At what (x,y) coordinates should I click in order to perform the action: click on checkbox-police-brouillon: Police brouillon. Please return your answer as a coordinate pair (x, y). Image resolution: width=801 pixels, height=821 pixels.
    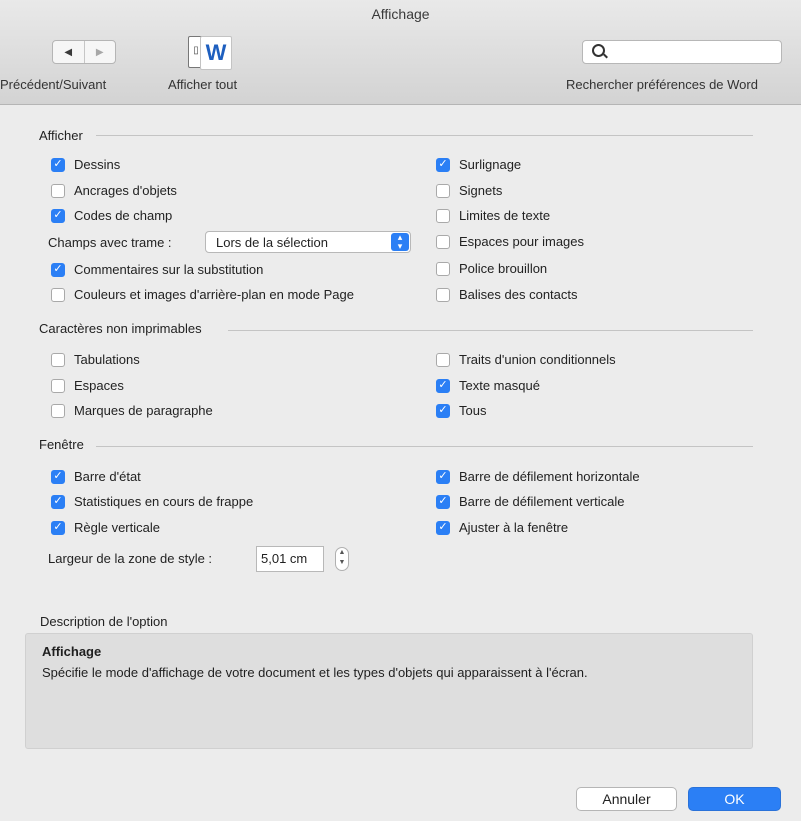
    Looking at the image, I should click on (491, 268).